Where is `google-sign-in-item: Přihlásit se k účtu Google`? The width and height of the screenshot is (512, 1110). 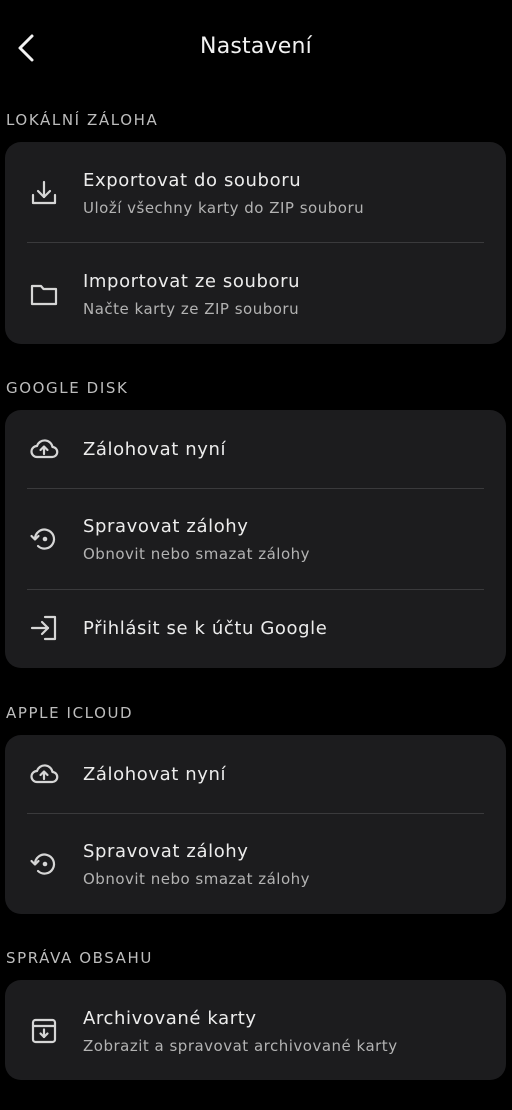
google-sign-in-item: Přihlásit se k účtu Google is located at coordinates (255, 628).